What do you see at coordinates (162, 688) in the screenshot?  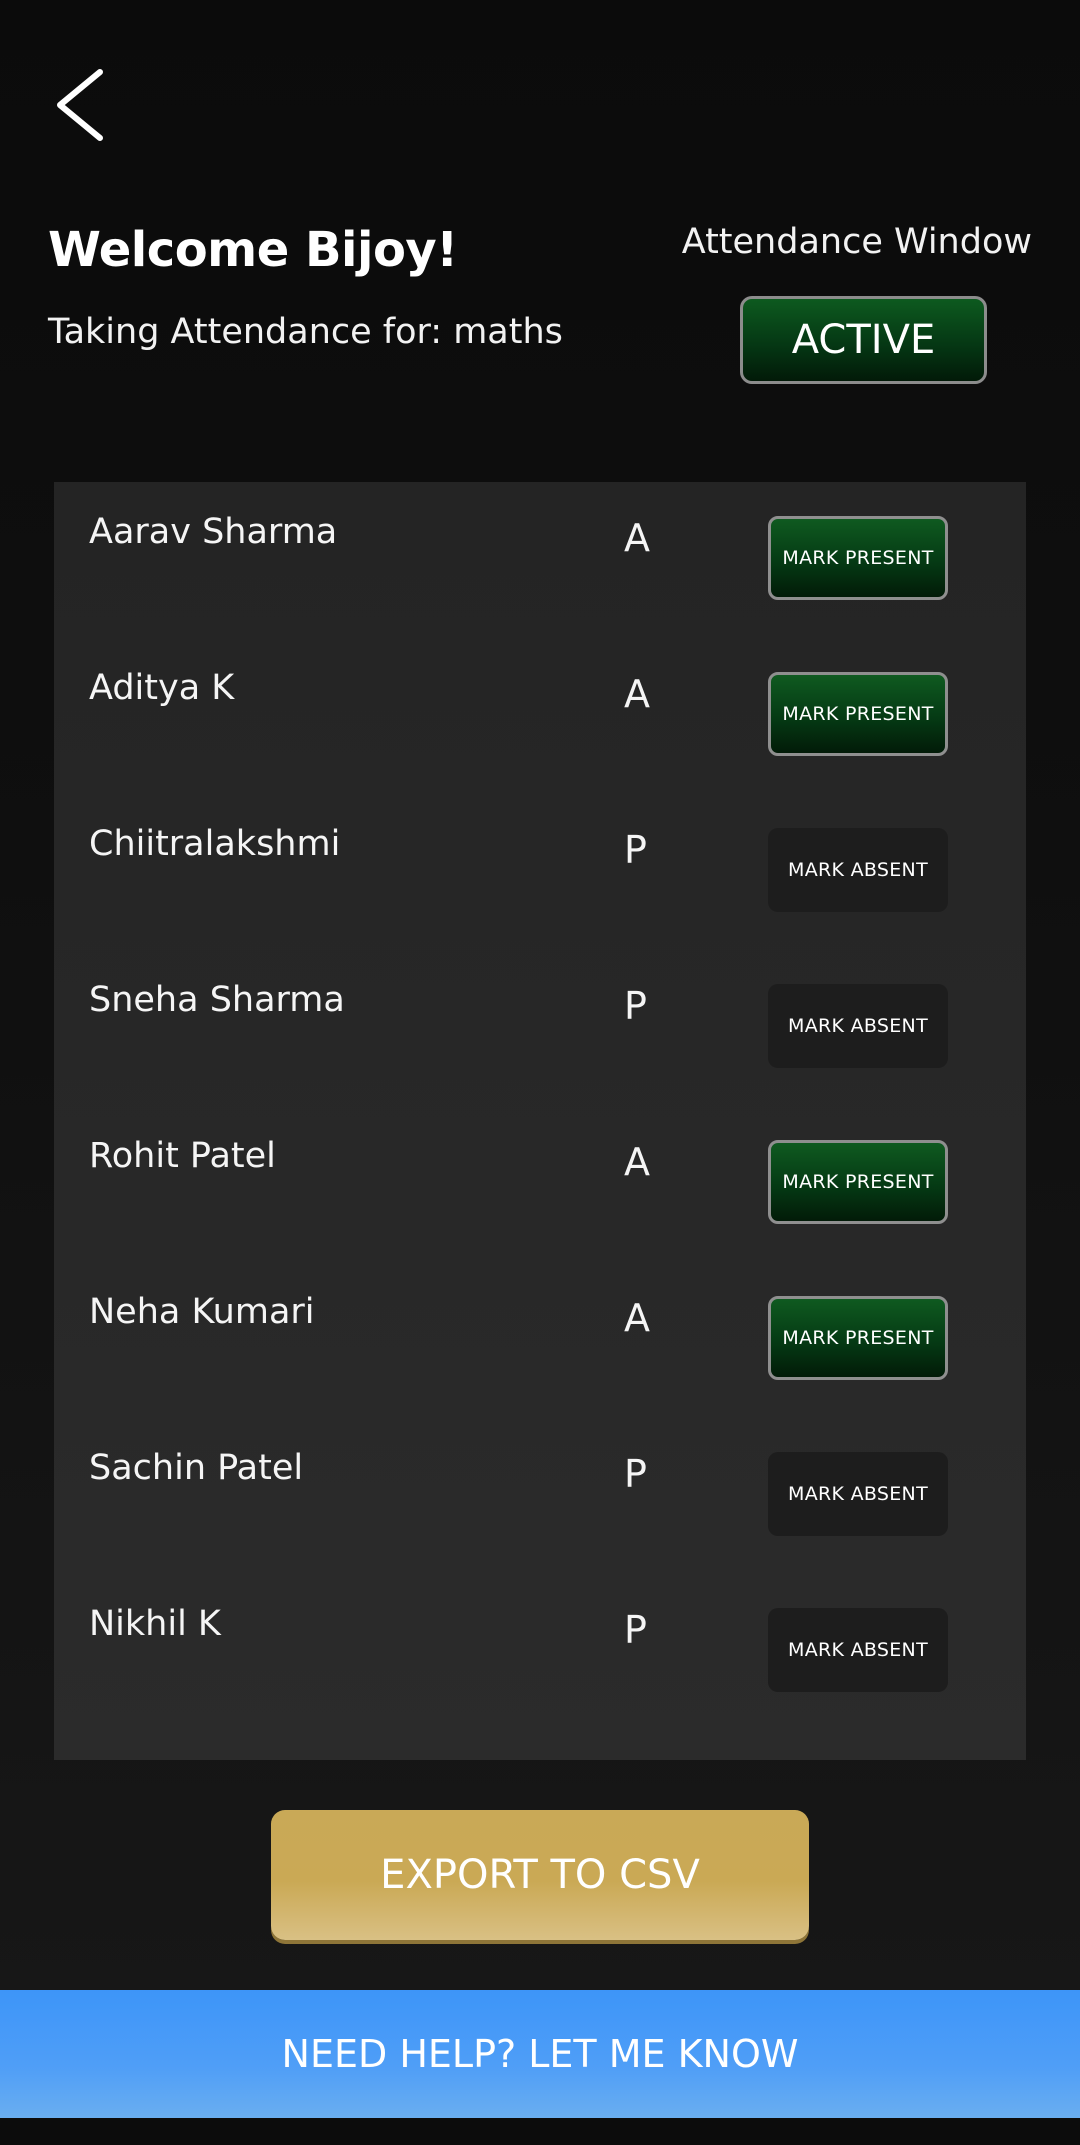 I see `student-name: Aditya K` at bounding box center [162, 688].